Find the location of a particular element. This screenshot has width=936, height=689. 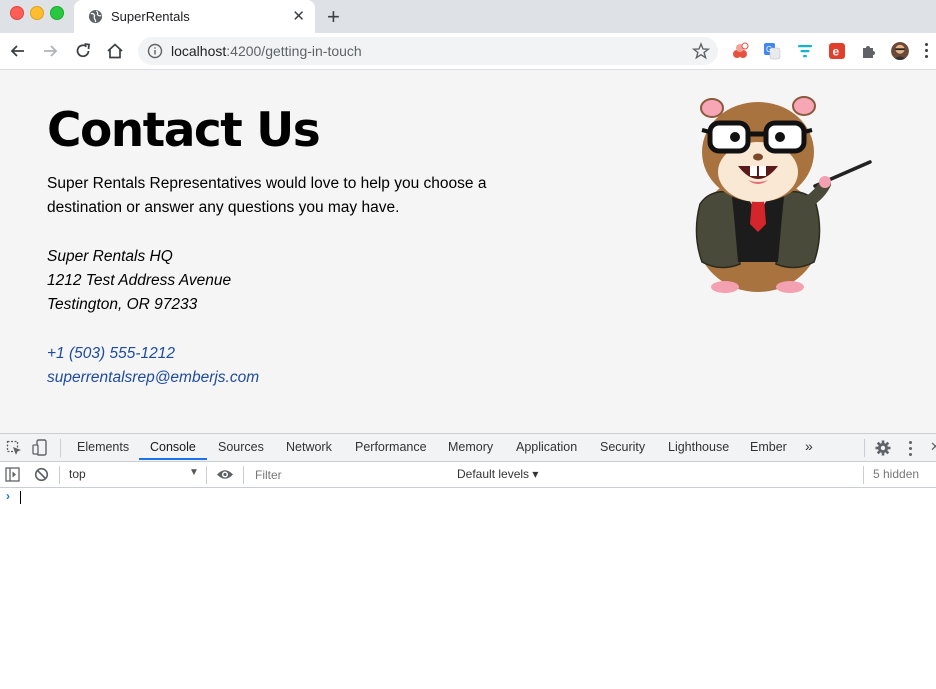

tab-ember: Ember is located at coordinates (768, 447).